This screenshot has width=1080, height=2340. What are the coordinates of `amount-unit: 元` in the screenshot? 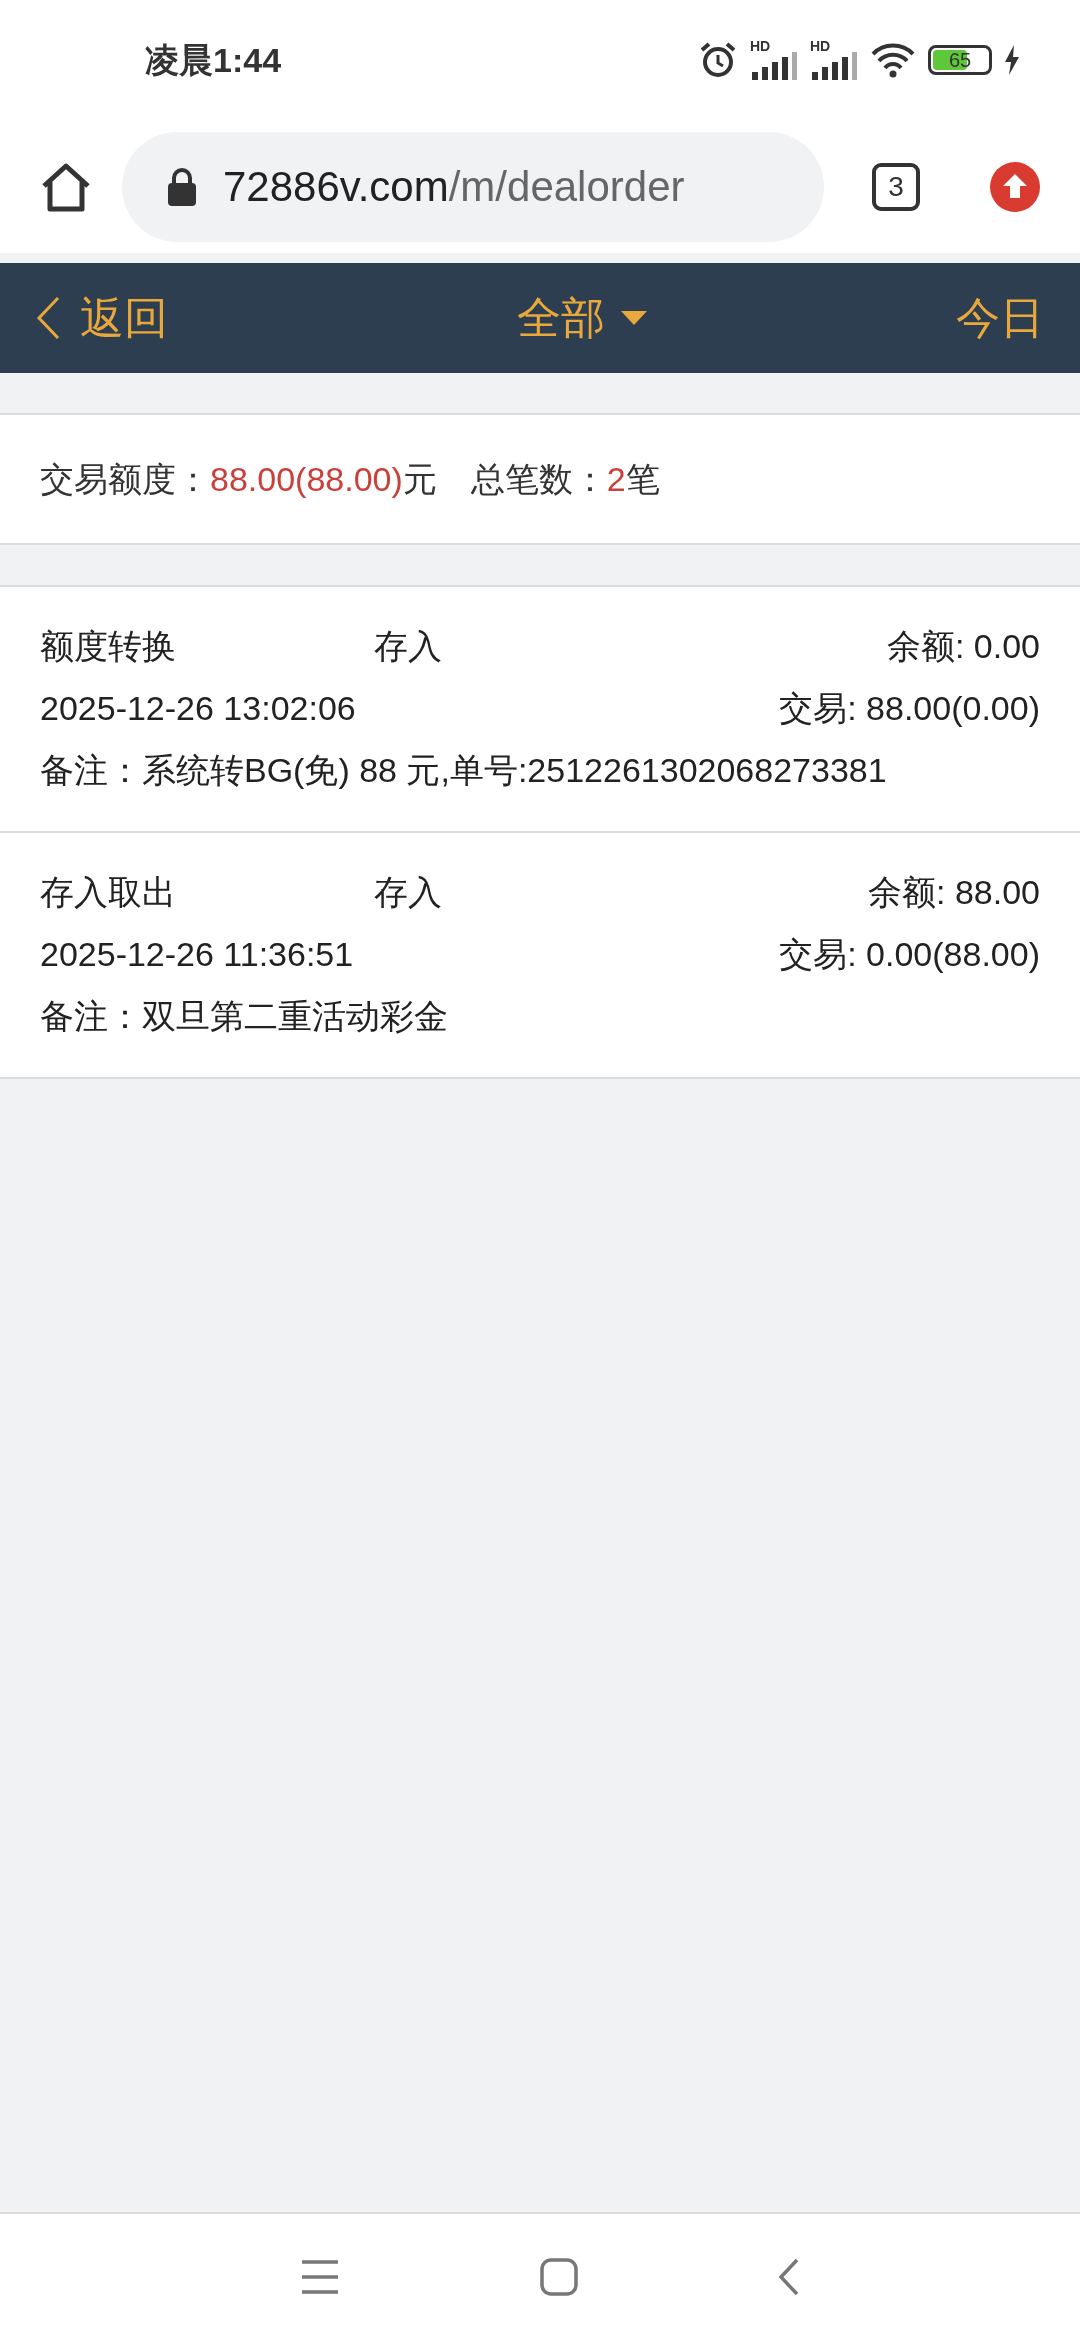 It's located at (419, 479).